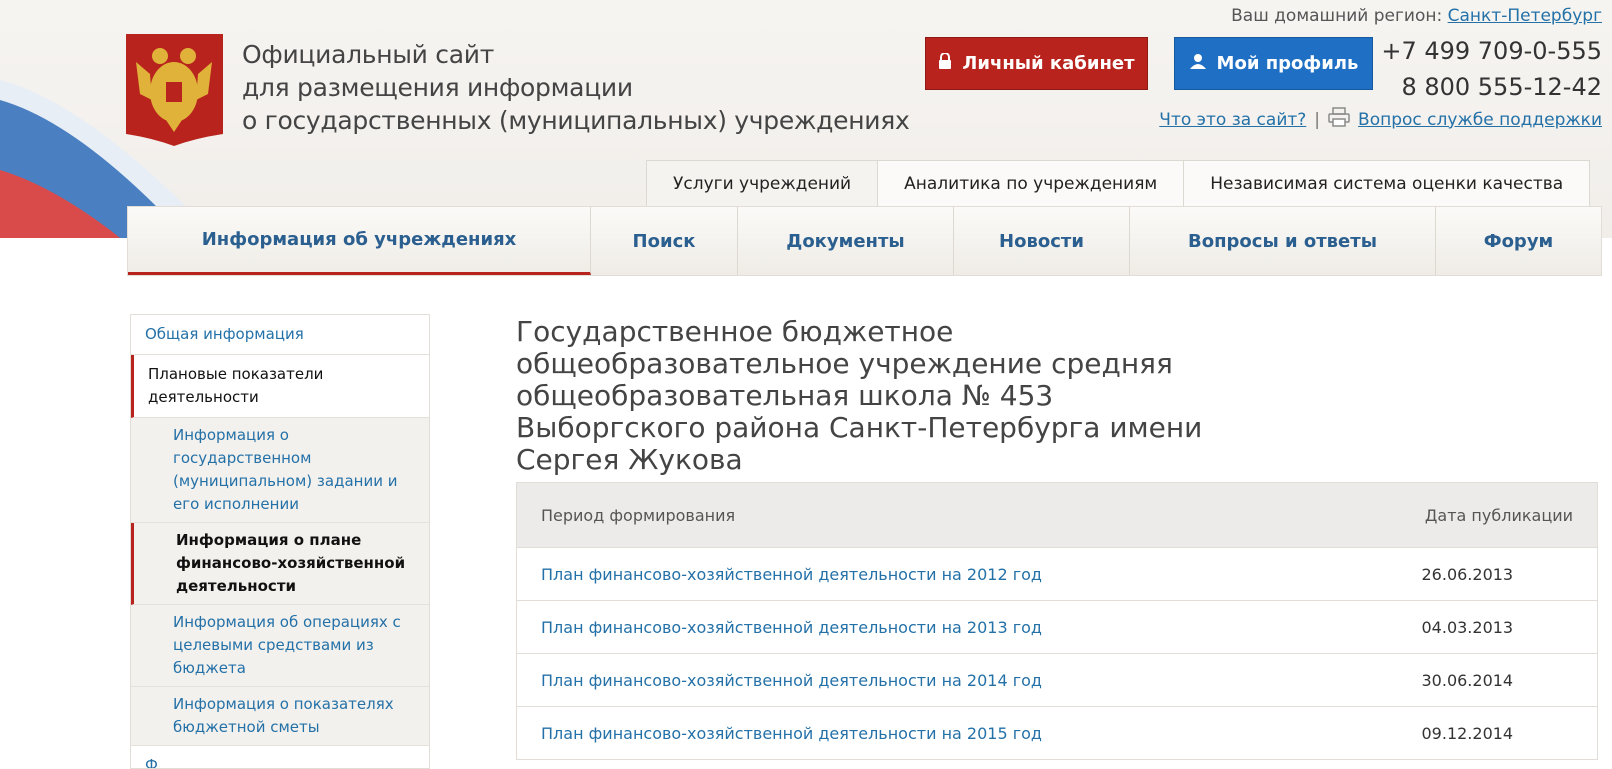 The image size is (1612, 769). I want to click on home-region: Ваш домашний регион: Санкт-Петербург, so click(1416, 16).